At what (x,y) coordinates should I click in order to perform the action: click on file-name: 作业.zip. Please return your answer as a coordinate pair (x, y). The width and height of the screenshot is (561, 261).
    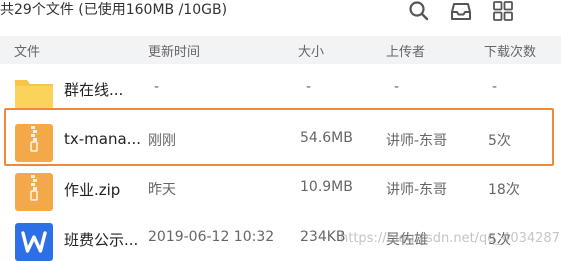
    Looking at the image, I should click on (92, 189).